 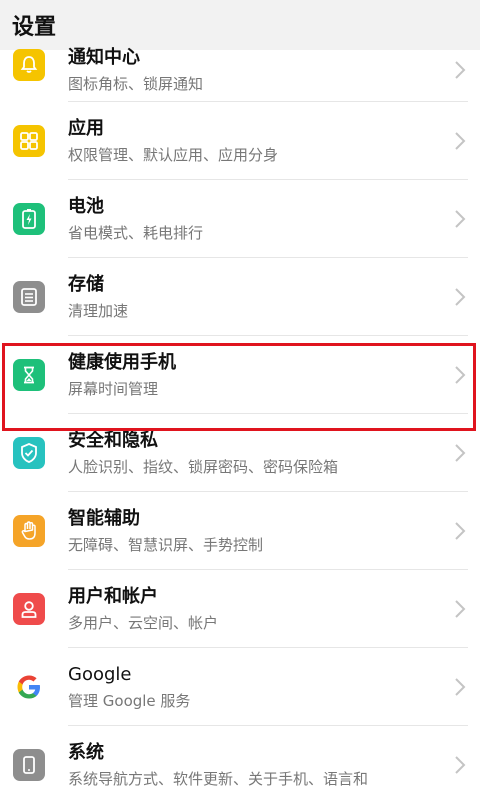 I want to click on settings-header: 设置, so click(x=240, y=25).